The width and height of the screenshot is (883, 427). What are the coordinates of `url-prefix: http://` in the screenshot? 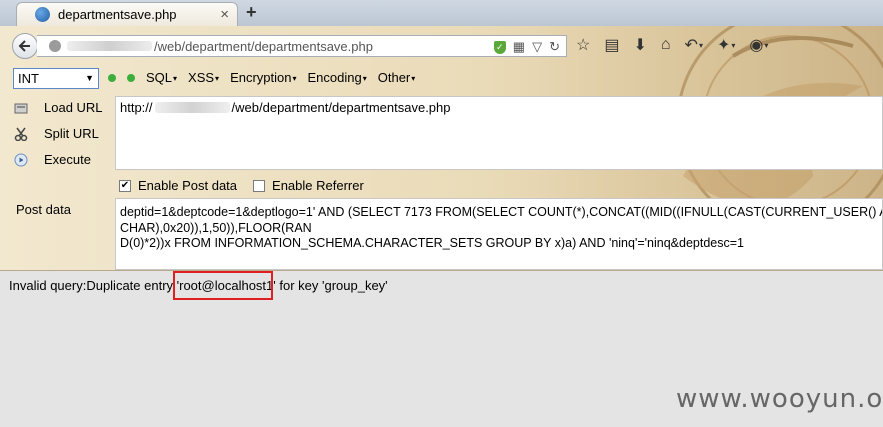 It's located at (136, 107).